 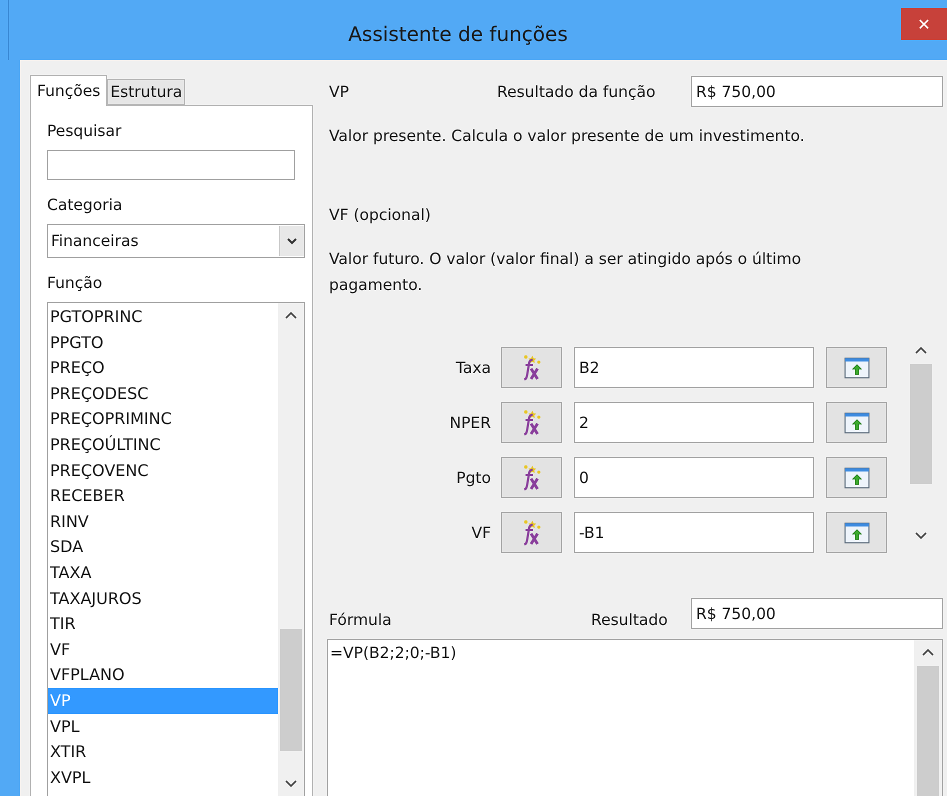 What do you see at coordinates (84, 131) in the screenshot?
I see `search-label: Pesquisar` at bounding box center [84, 131].